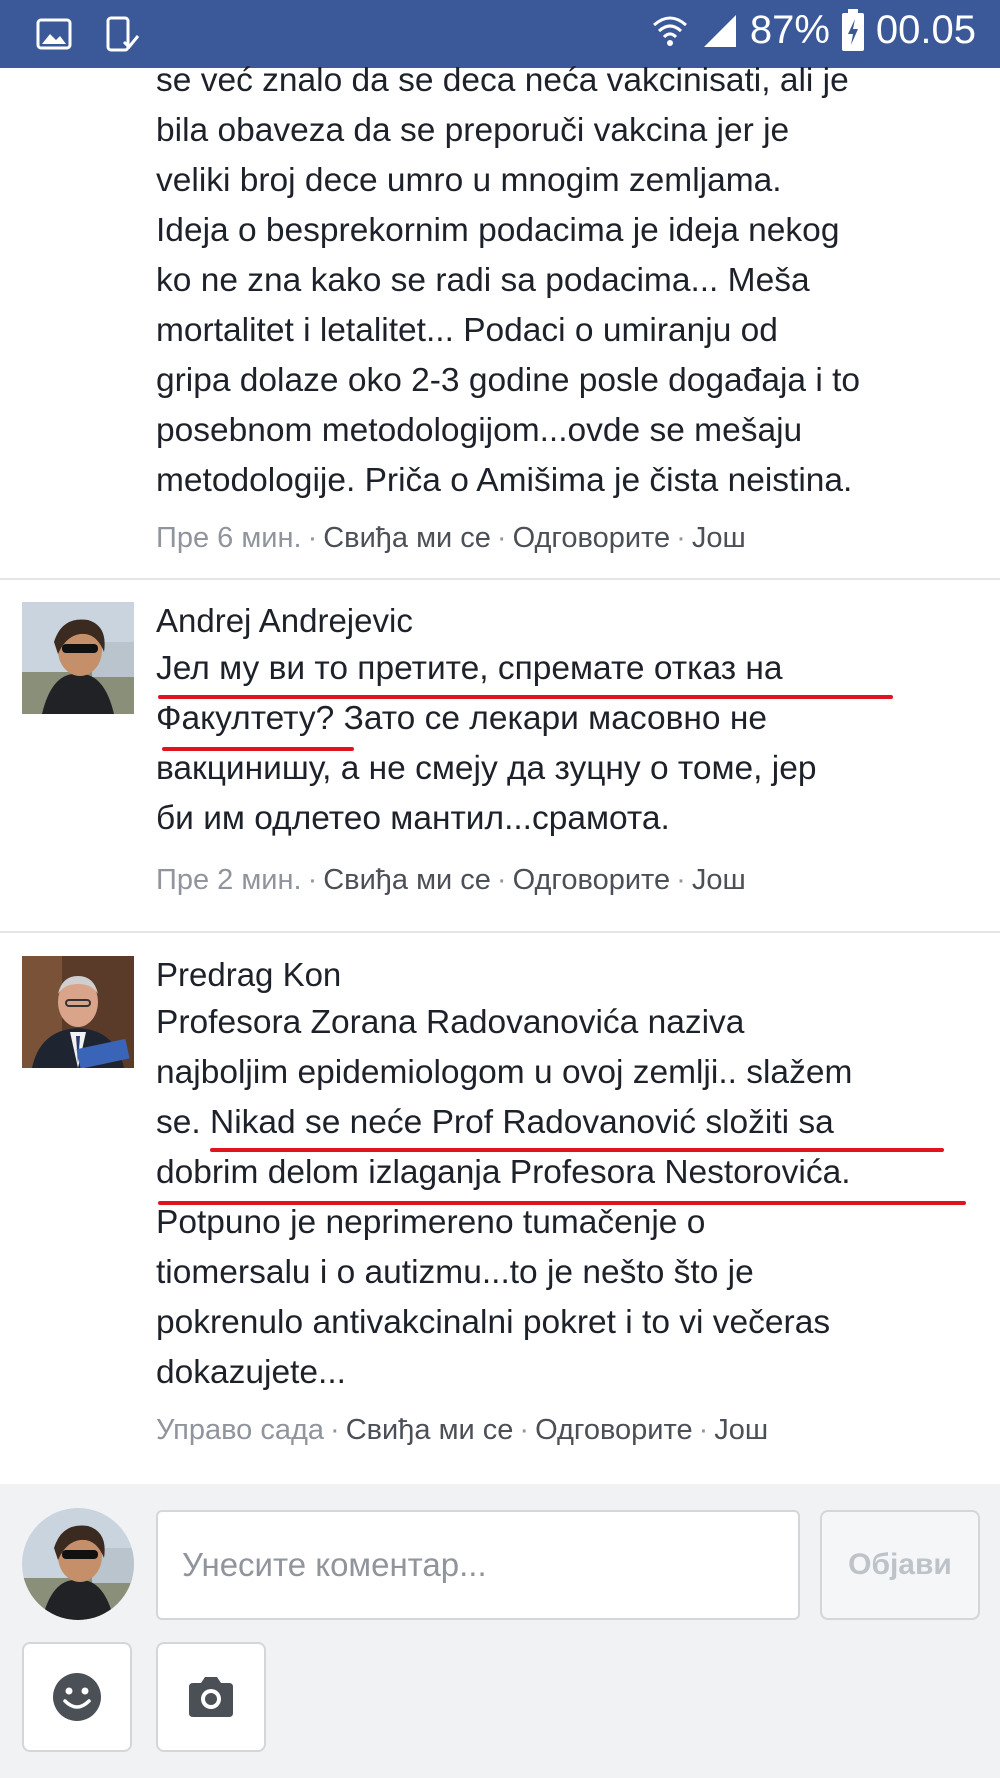 The width and height of the screenshot is (1000, 1778). I want to click on emoji-icon, so click(77, 1697).